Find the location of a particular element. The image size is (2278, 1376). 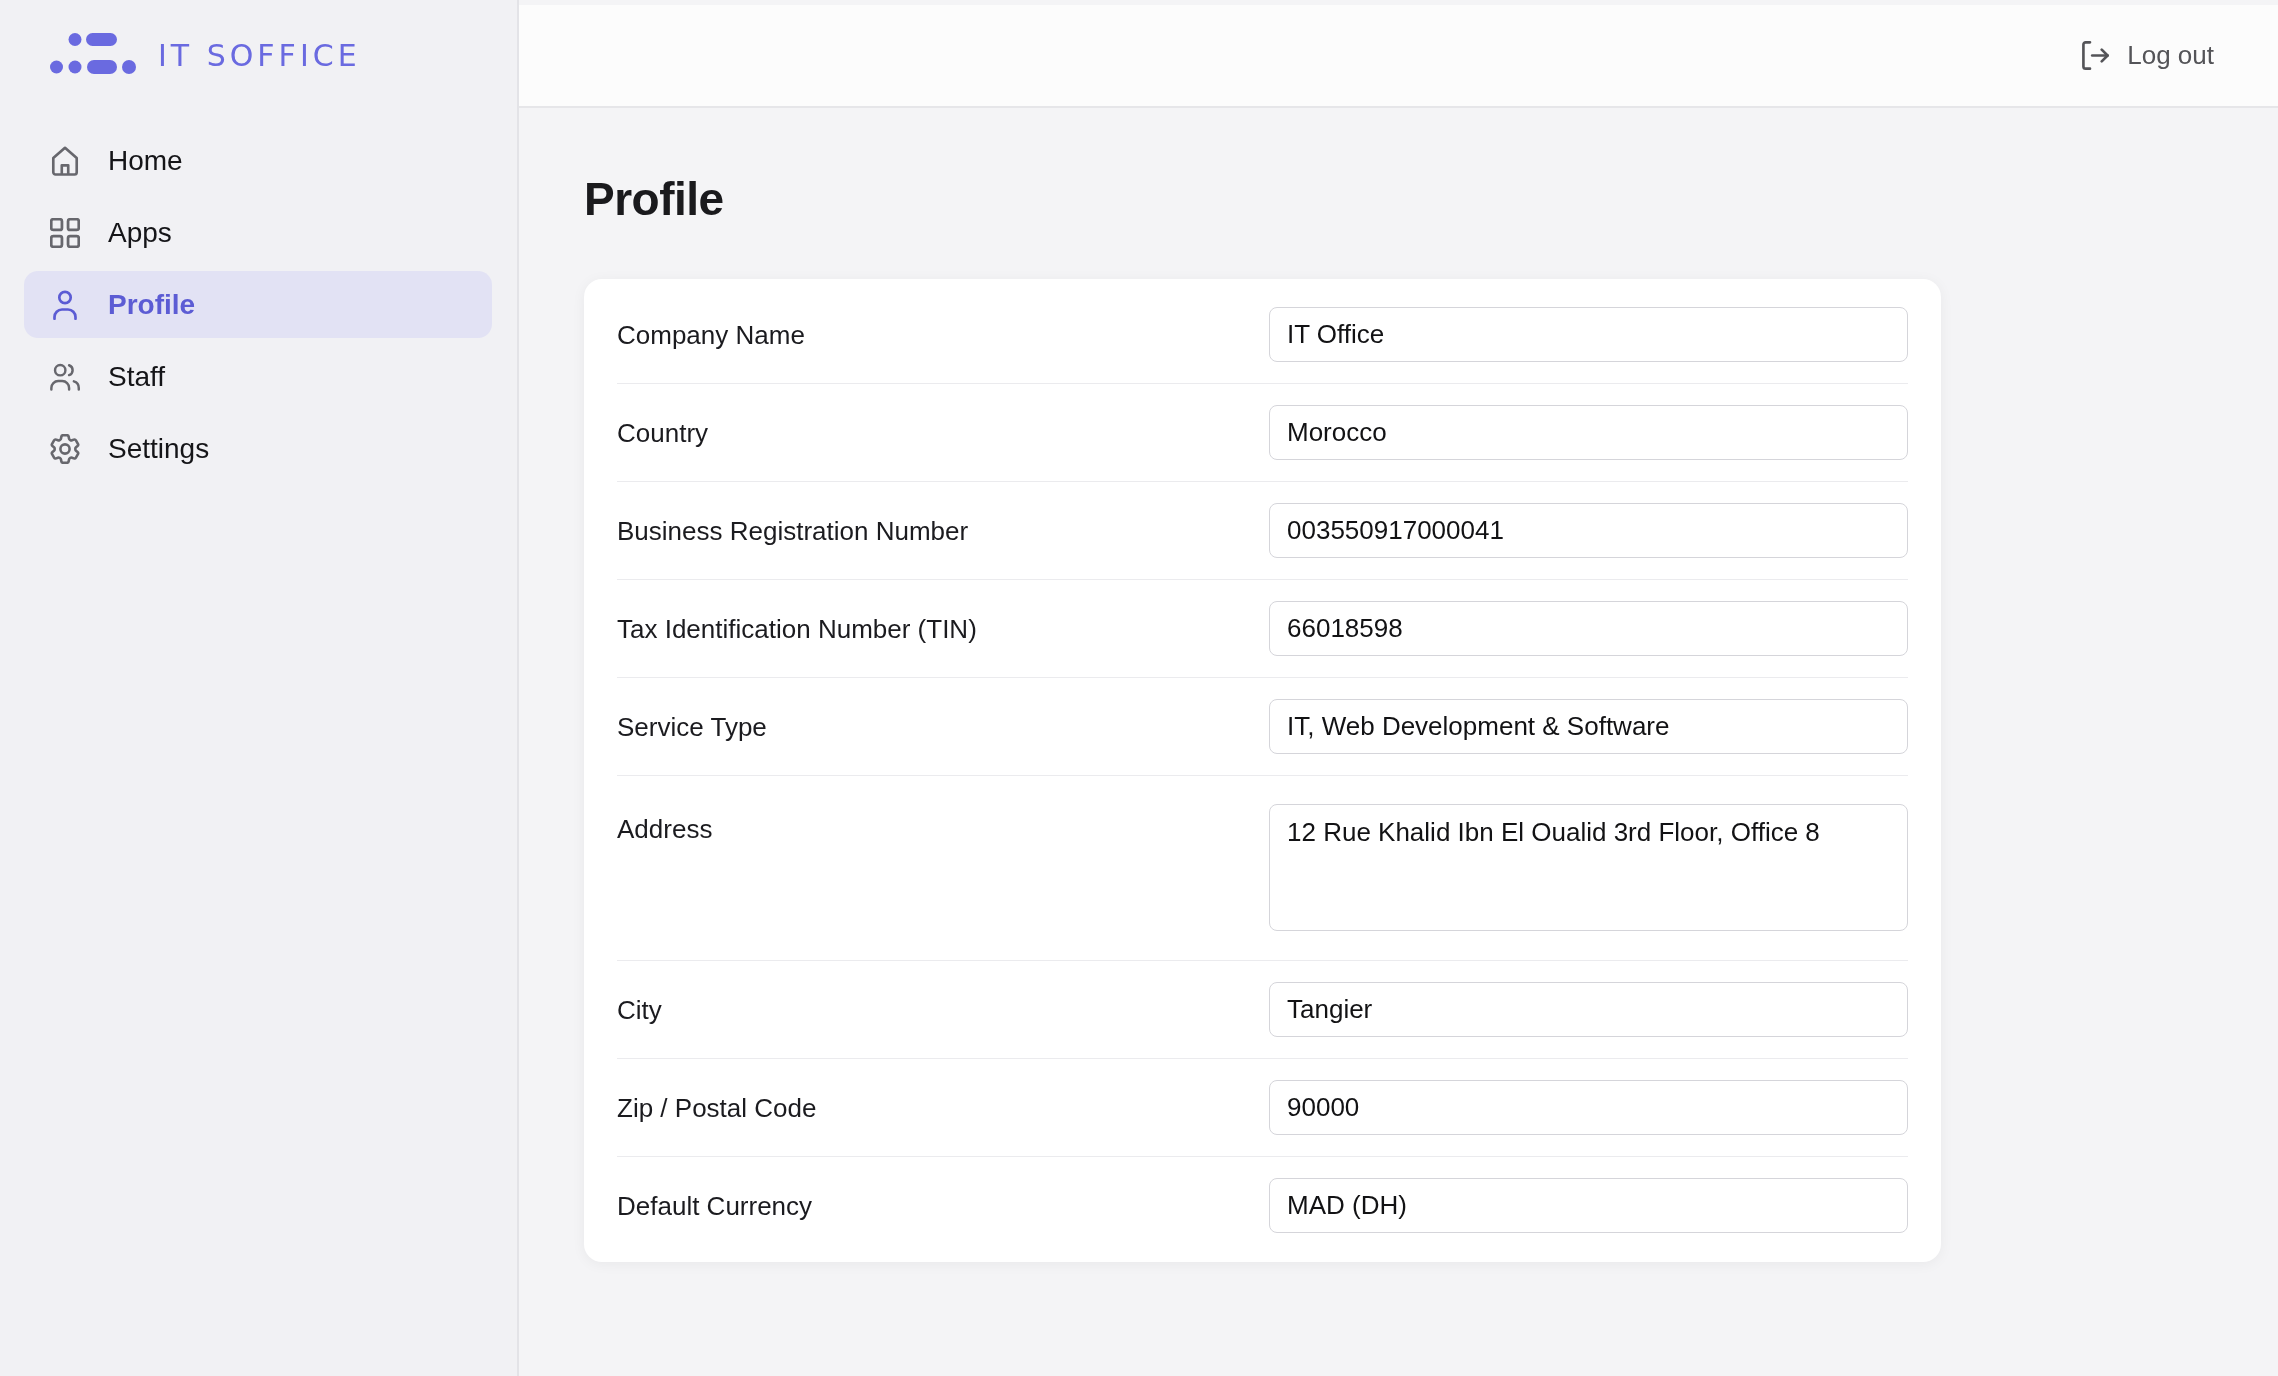

user-icon is located at coordinates (65, 304).